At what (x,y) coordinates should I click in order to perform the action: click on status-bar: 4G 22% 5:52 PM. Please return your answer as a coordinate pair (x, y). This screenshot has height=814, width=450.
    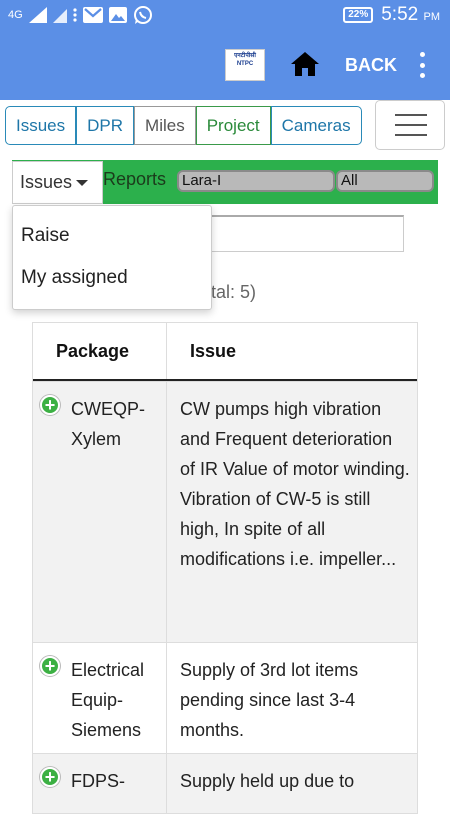
    Looking at the image, I should click on (225, 15).